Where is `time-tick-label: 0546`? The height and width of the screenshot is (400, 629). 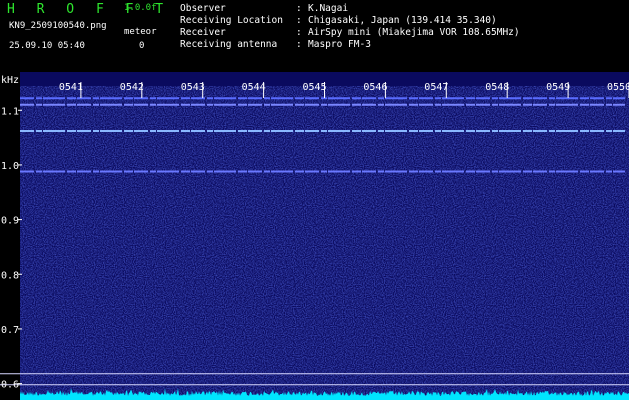 time-tick-label: 0546 is located at coordinates (375, 87).